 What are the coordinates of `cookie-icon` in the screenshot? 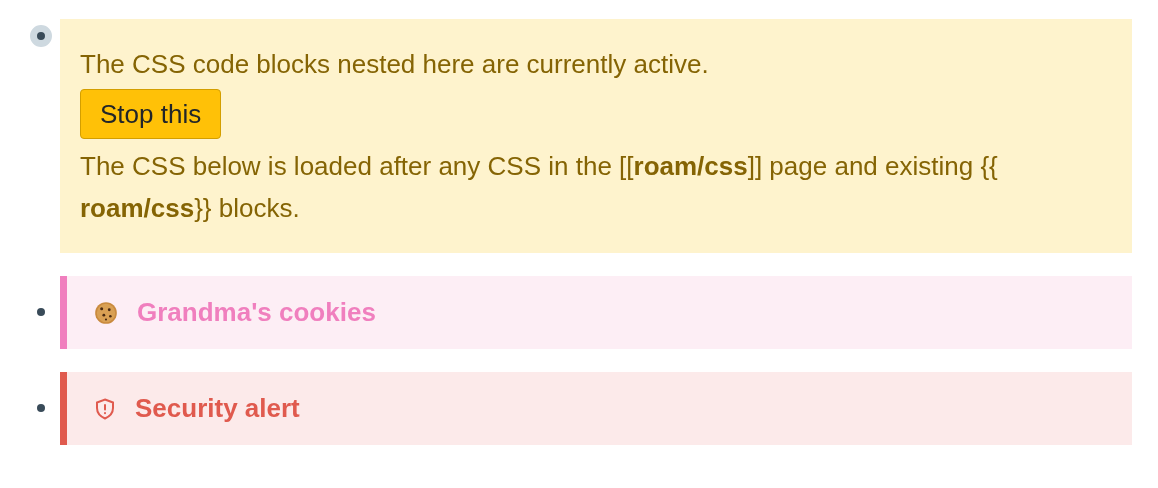 It's located at (106, 312).